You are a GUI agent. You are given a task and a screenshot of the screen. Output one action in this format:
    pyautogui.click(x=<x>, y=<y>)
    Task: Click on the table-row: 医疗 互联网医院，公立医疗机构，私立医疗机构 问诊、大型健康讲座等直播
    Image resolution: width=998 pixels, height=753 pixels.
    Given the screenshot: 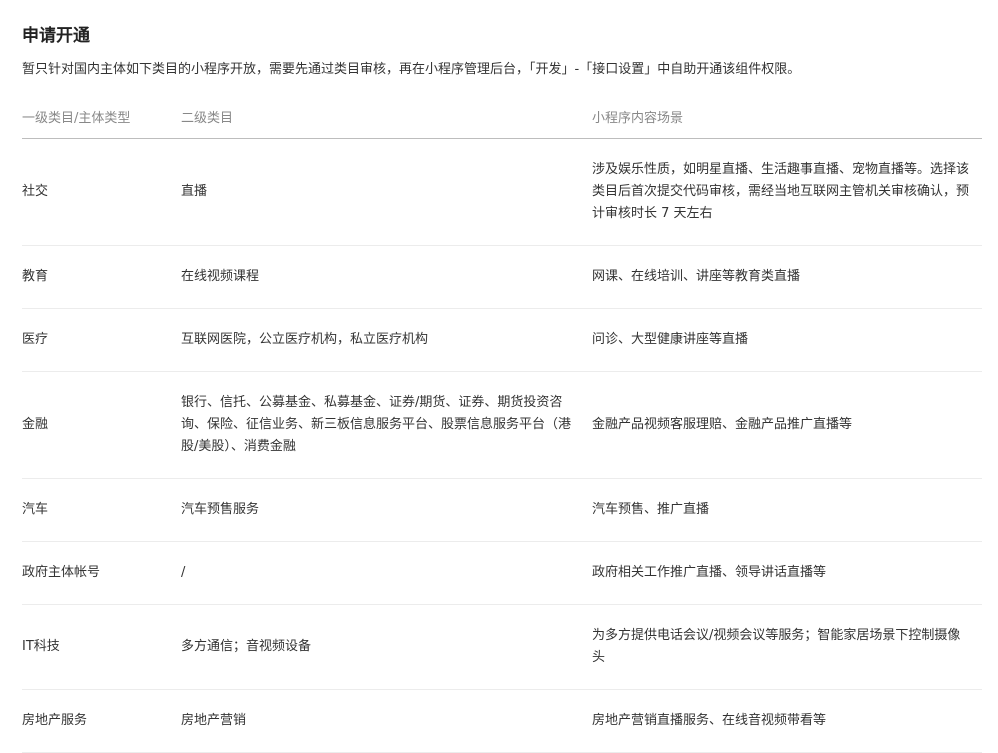 What is the action you would take?
    pyautogui.click(x=502, y=340)
    